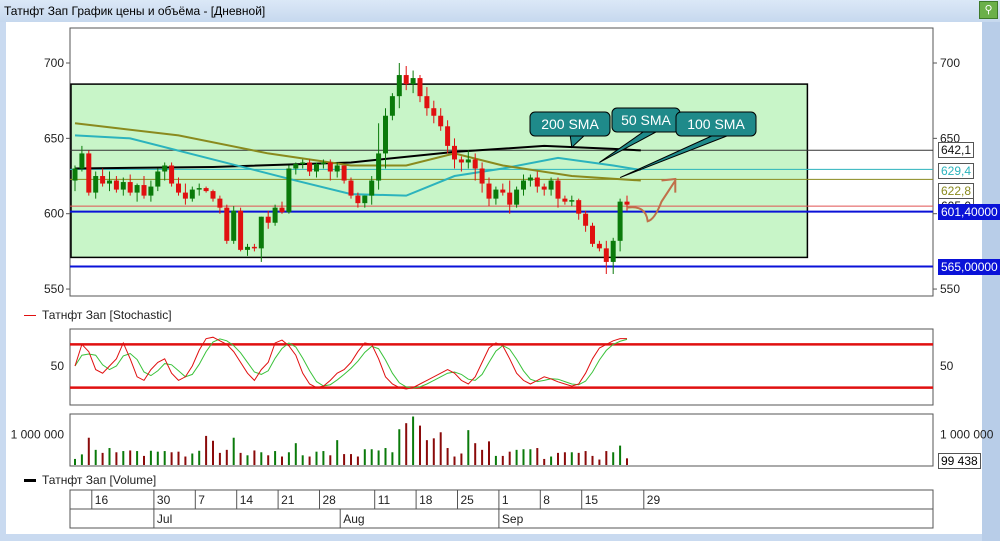  What do you see at coordinates (513, 519) in the screenshot?
I see `month-label: Sep` at bounding box center [513, 519].